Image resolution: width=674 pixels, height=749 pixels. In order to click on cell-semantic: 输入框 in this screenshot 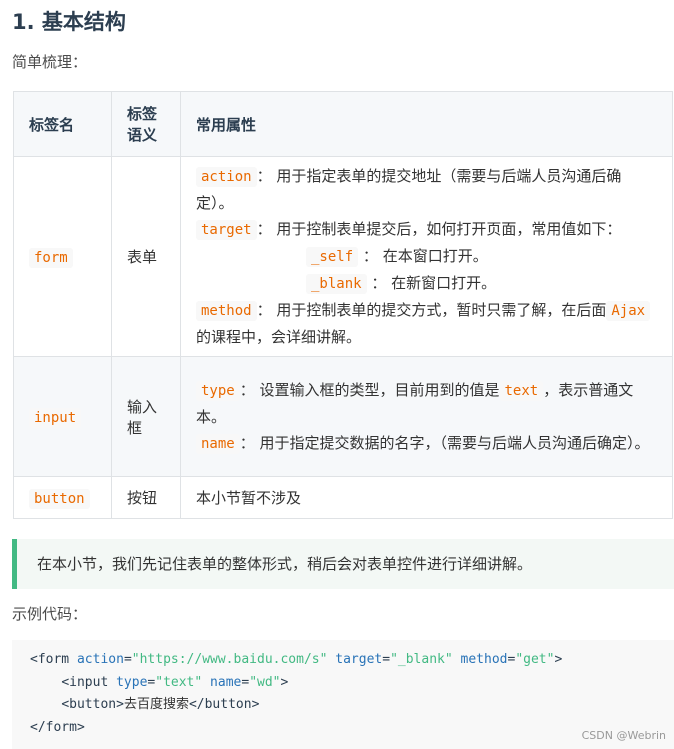, I will do `click(146, 416)`.